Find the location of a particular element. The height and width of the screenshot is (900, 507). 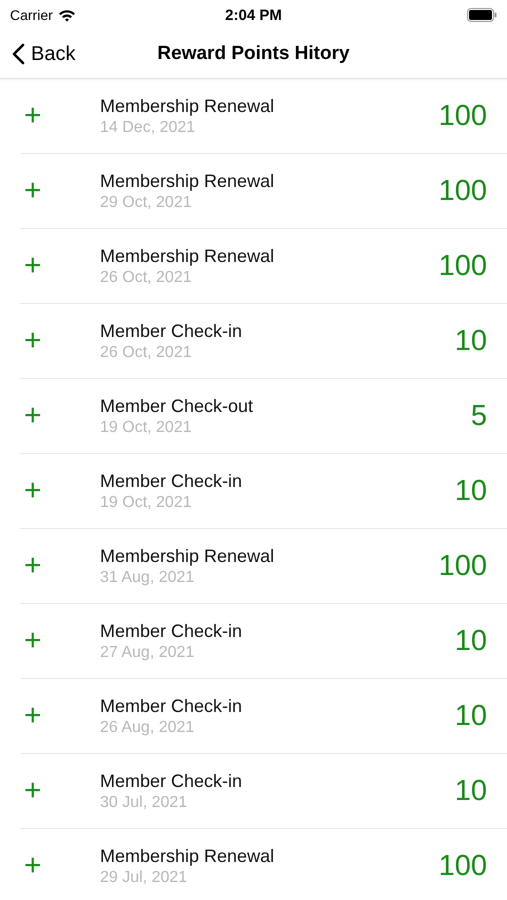

screen-title: Reward Points Hitory is located at coordinates (253, 54).